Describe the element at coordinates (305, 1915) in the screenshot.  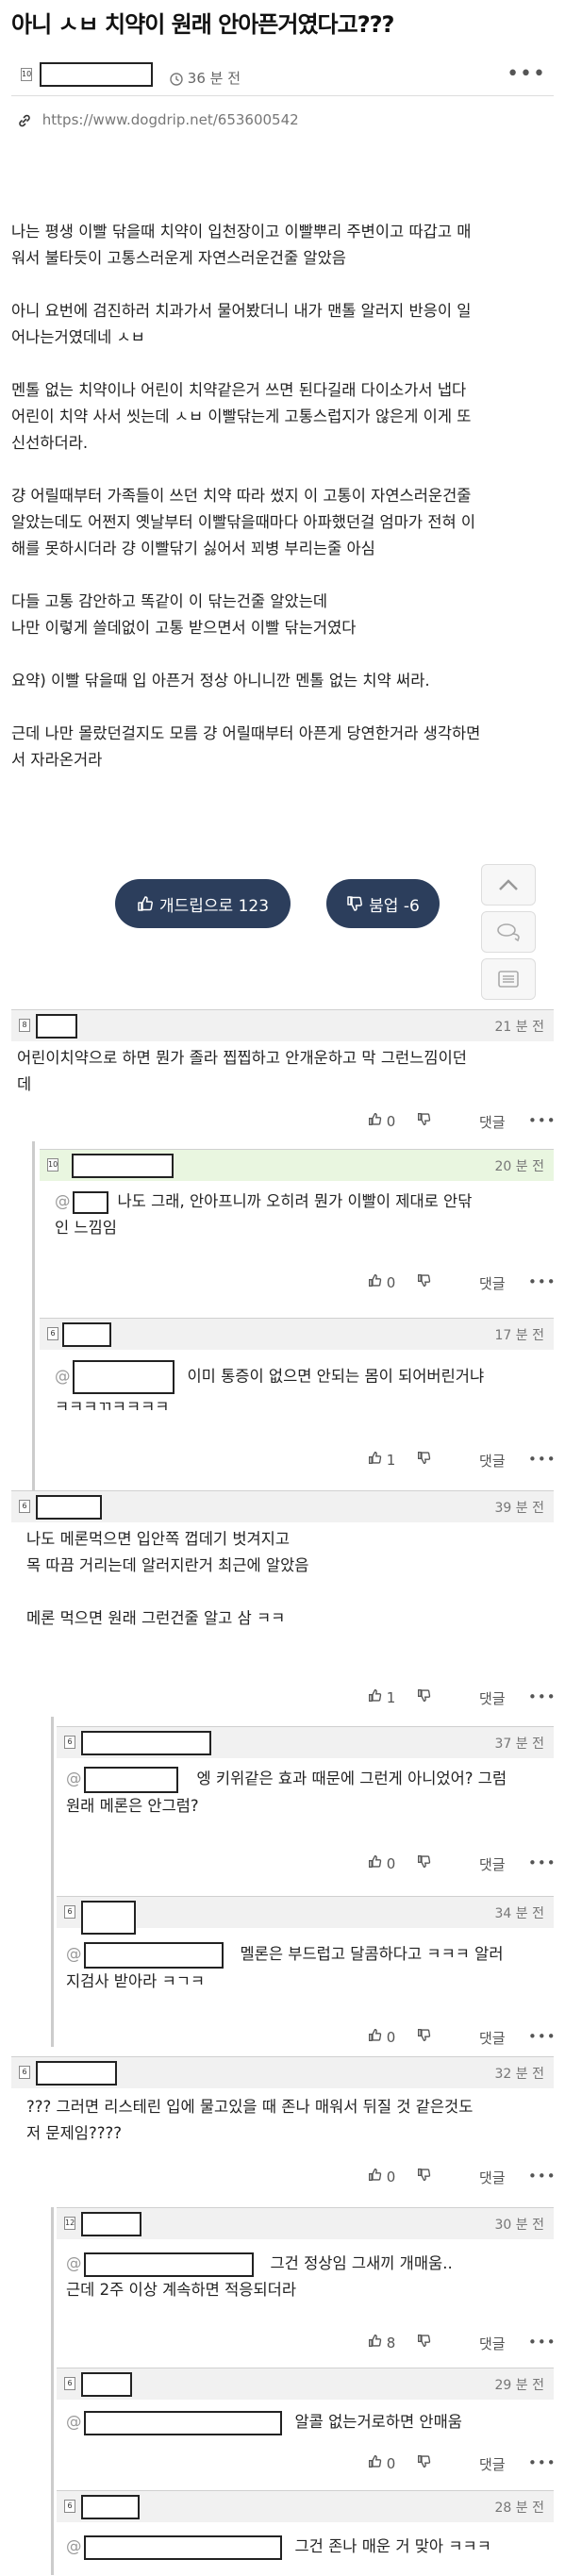
I see `comment-header: 6 34 분 전` at that location.